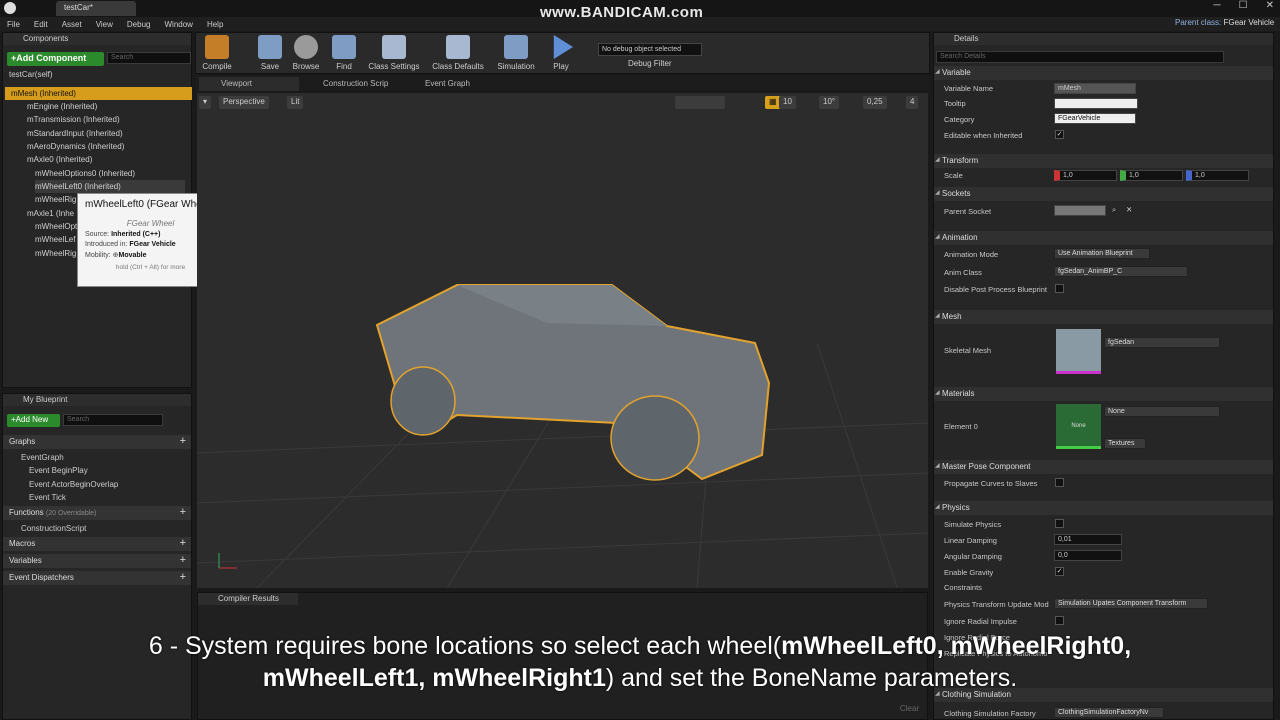  I want to click on anim-class-select: fgSedan_AnimBP_C, so click(1121, 271).